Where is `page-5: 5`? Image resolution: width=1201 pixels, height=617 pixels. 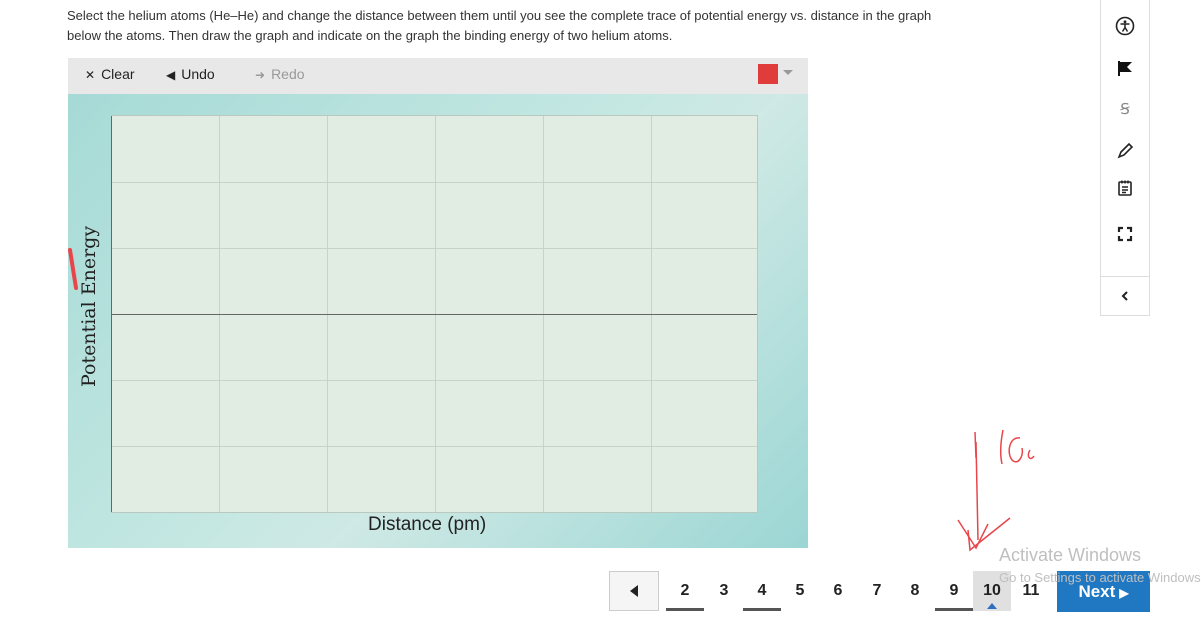
page-5: 5 is located at coordinates (800, 591).